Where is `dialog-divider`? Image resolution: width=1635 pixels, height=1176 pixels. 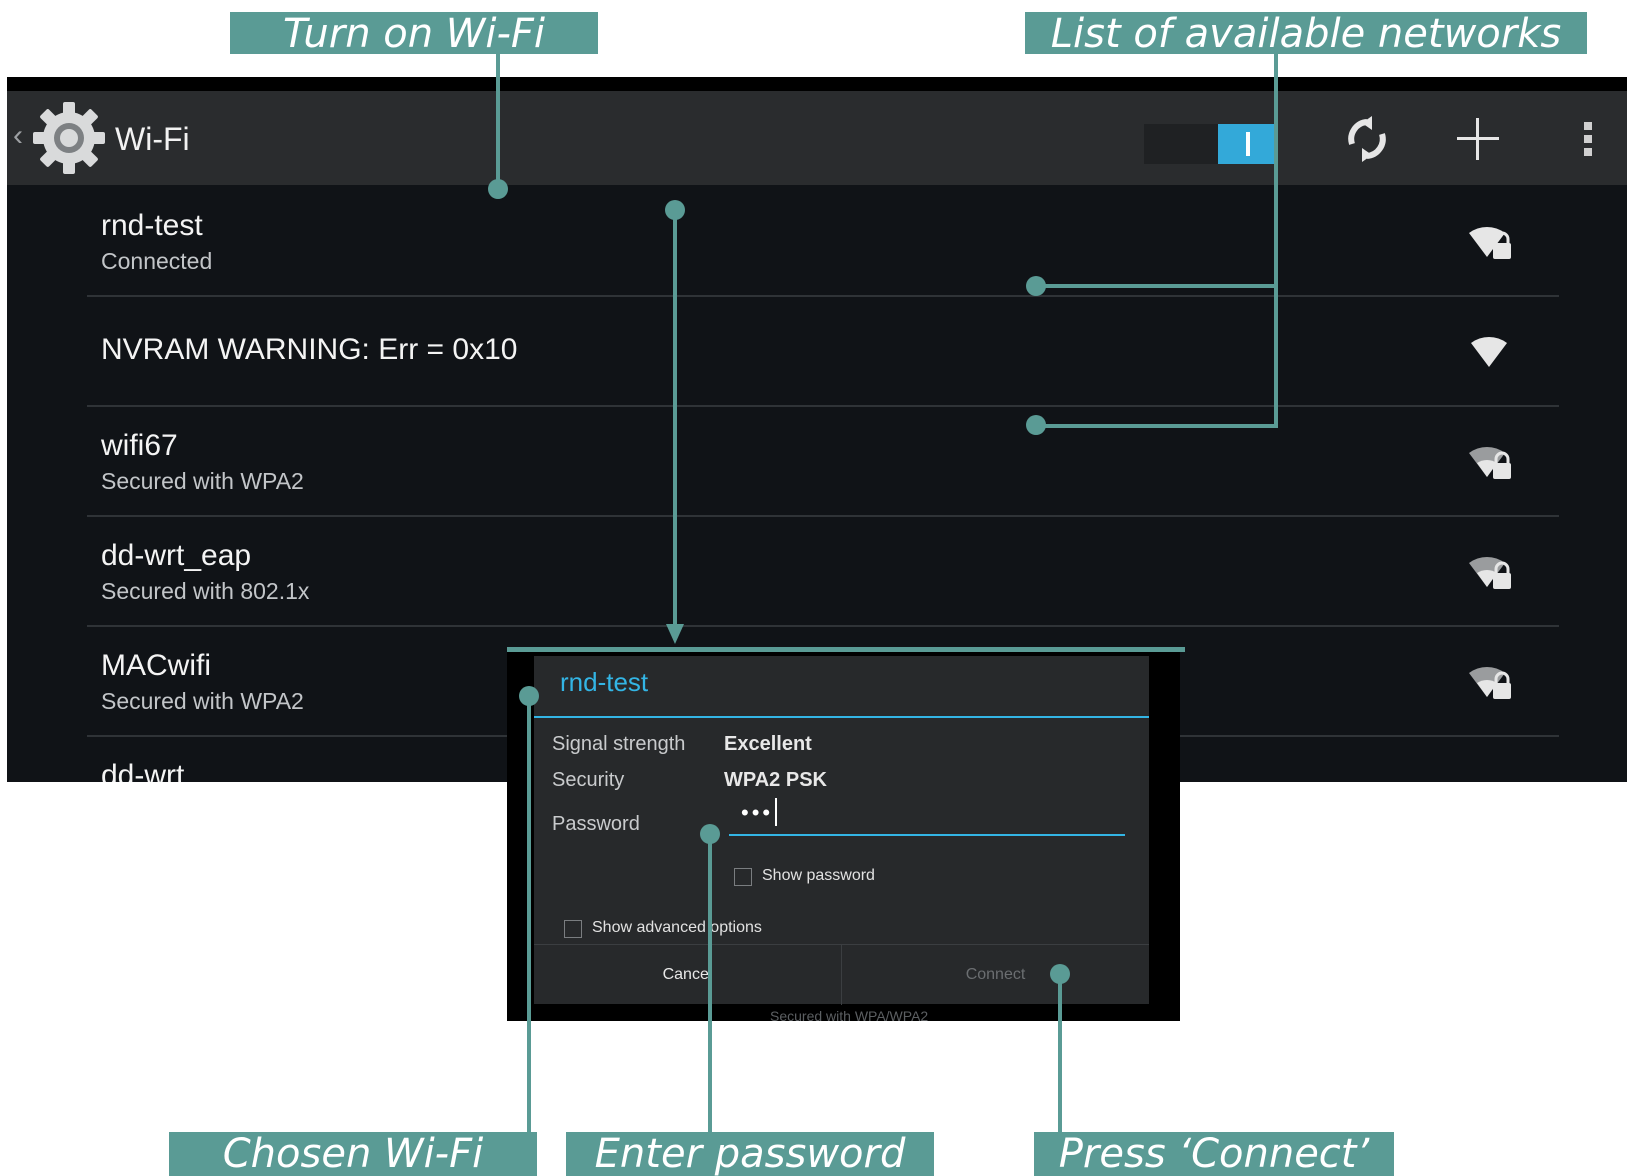 dialog-divider is located at coordinates (841, 717).